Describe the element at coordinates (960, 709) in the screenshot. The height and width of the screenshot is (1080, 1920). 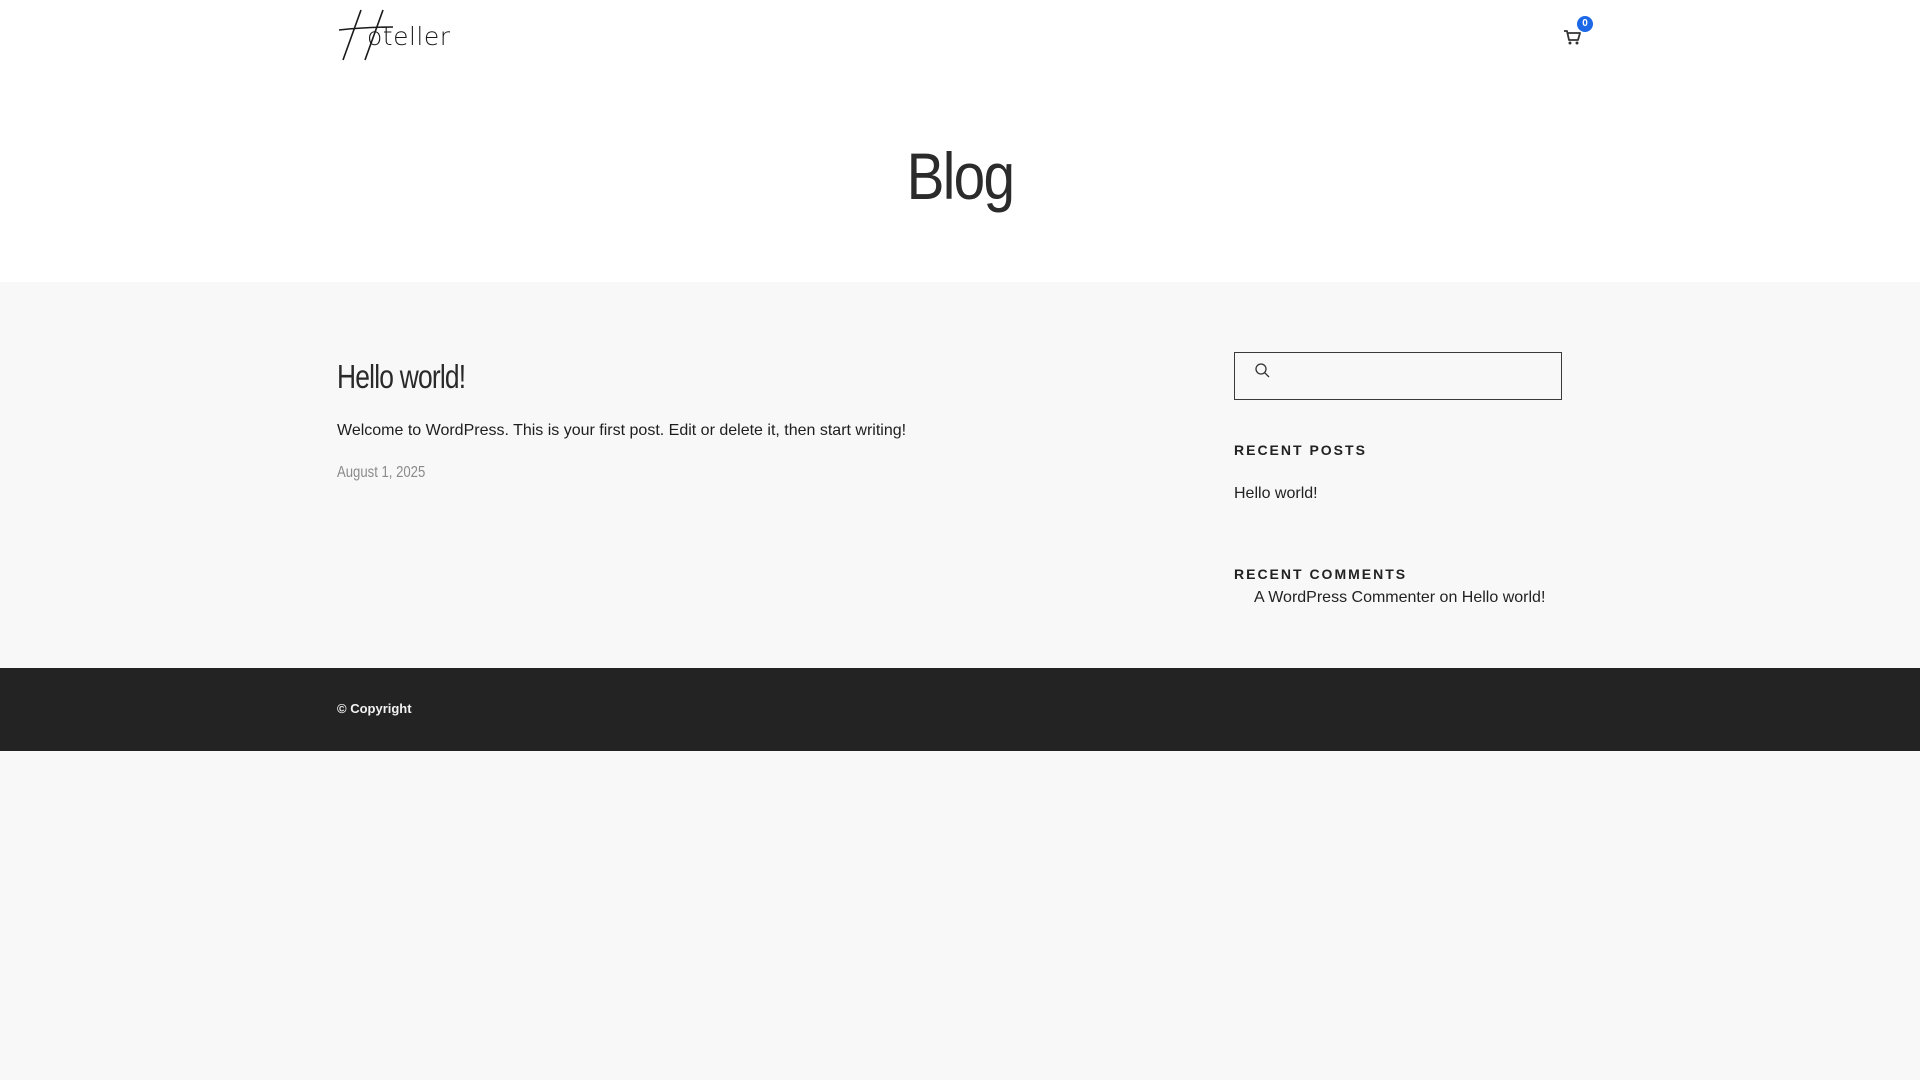
I see `site-footer: © Copyright` at that location.